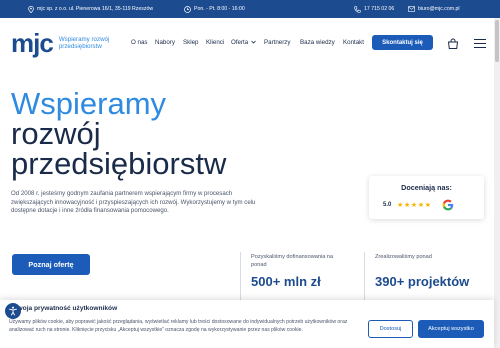 Image resolution: width=500 pixels, height=348 pixels. What do you see at coordinates (219, 9) in the screenshot?
I see `hours-text: Pon. - Pt. 8:00 - 16:00` at bounding box center [219, 9].